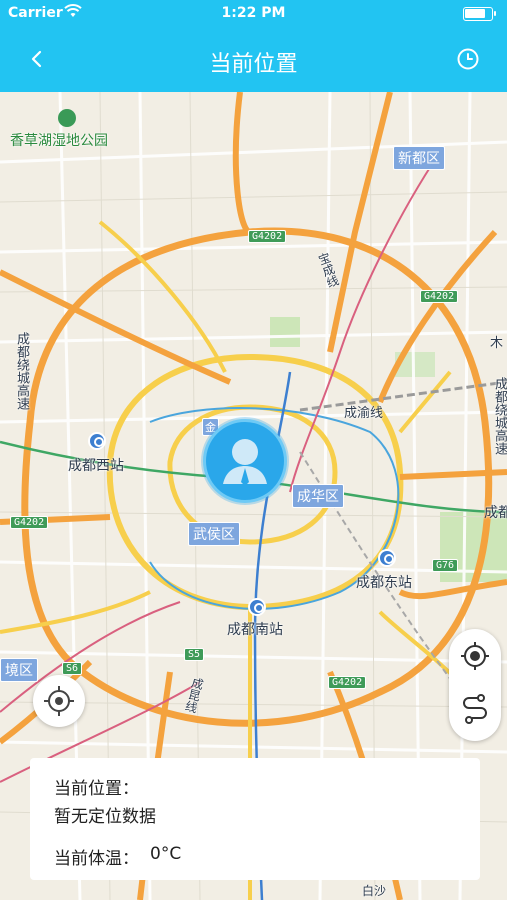 This screenshot has height=900, width=507. I want to click on avatar-icon, so click(245, 462).